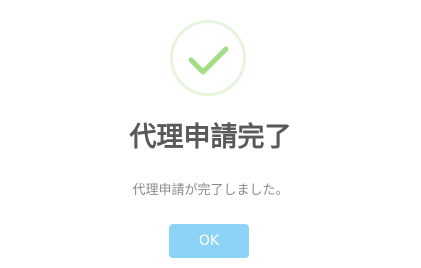 The width and height of the screenshot is (421, 268). What do you see at coordinates (209, 241) in the screenshot?
I see `ok-button: OK` at bounding box center [209, 241].